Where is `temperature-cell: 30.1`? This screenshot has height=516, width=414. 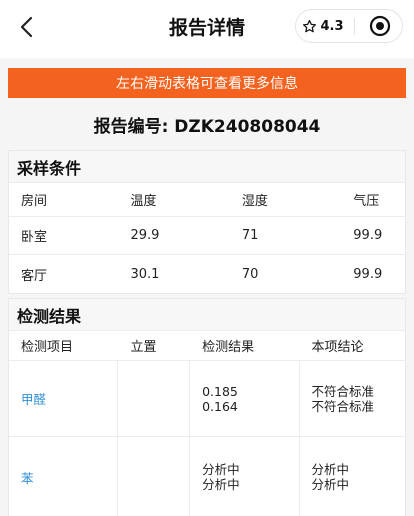 temperature-cell: 30.1 is located at coordinates (145, 274).